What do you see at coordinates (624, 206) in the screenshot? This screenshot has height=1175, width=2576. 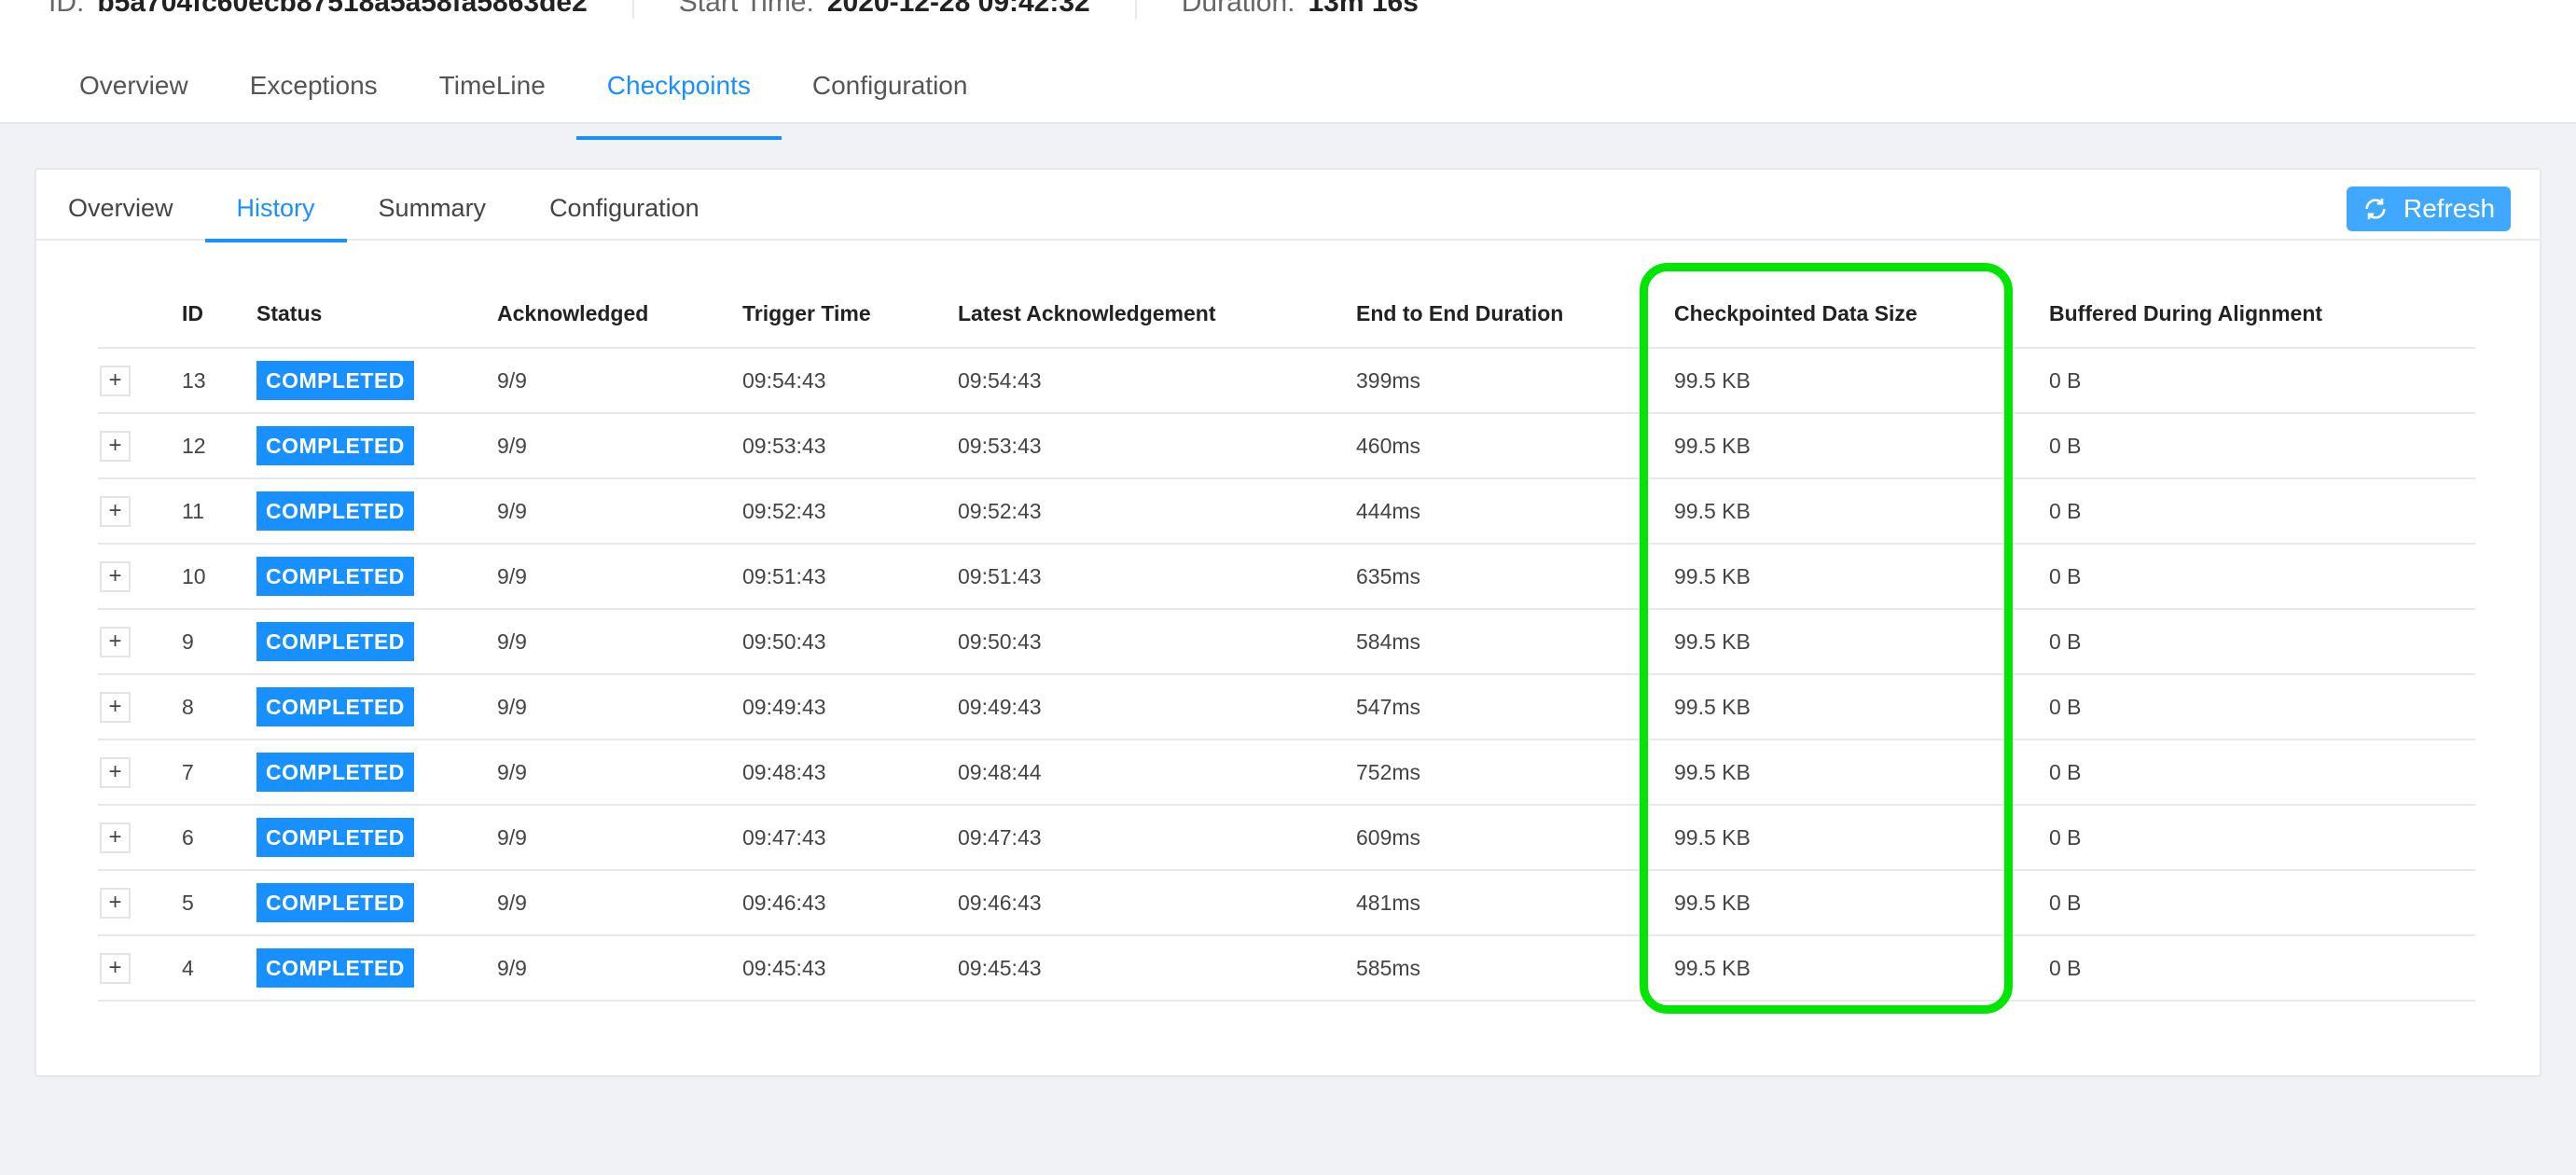 I see `subtab-configuration: Configuration` at bounding box center [624, 206].